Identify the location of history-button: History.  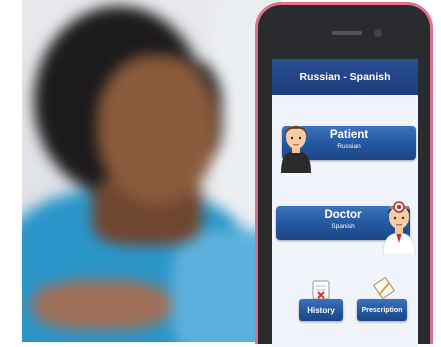
(321, 310).